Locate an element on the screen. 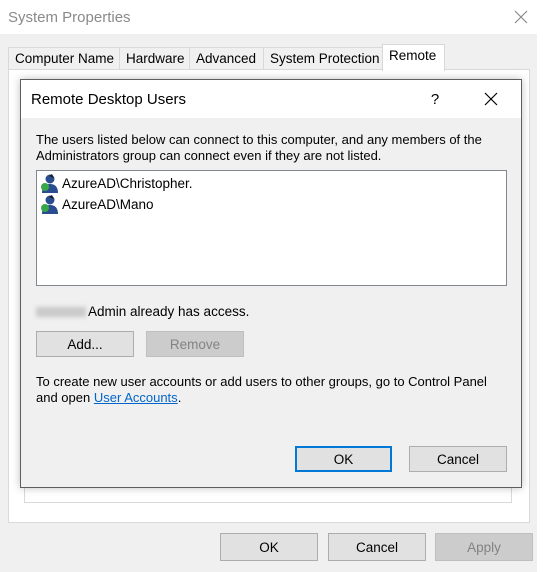 This screenshot has height=572, width=545. access-note: Admin already has access. is located at coordinates (142, 311).